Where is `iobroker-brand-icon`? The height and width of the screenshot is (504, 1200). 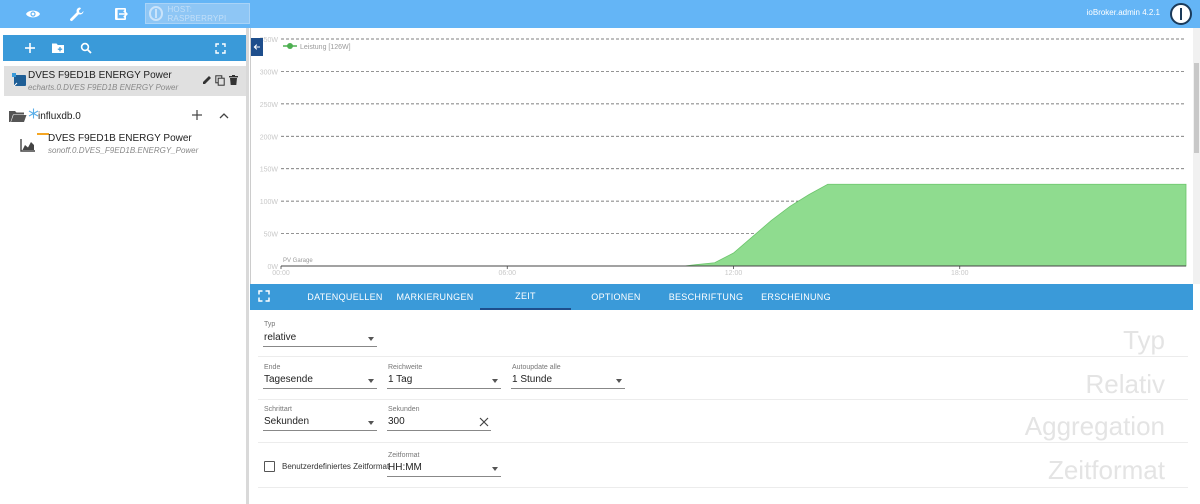
iobroker-brand-icon is located at coordinates (1181, 14).